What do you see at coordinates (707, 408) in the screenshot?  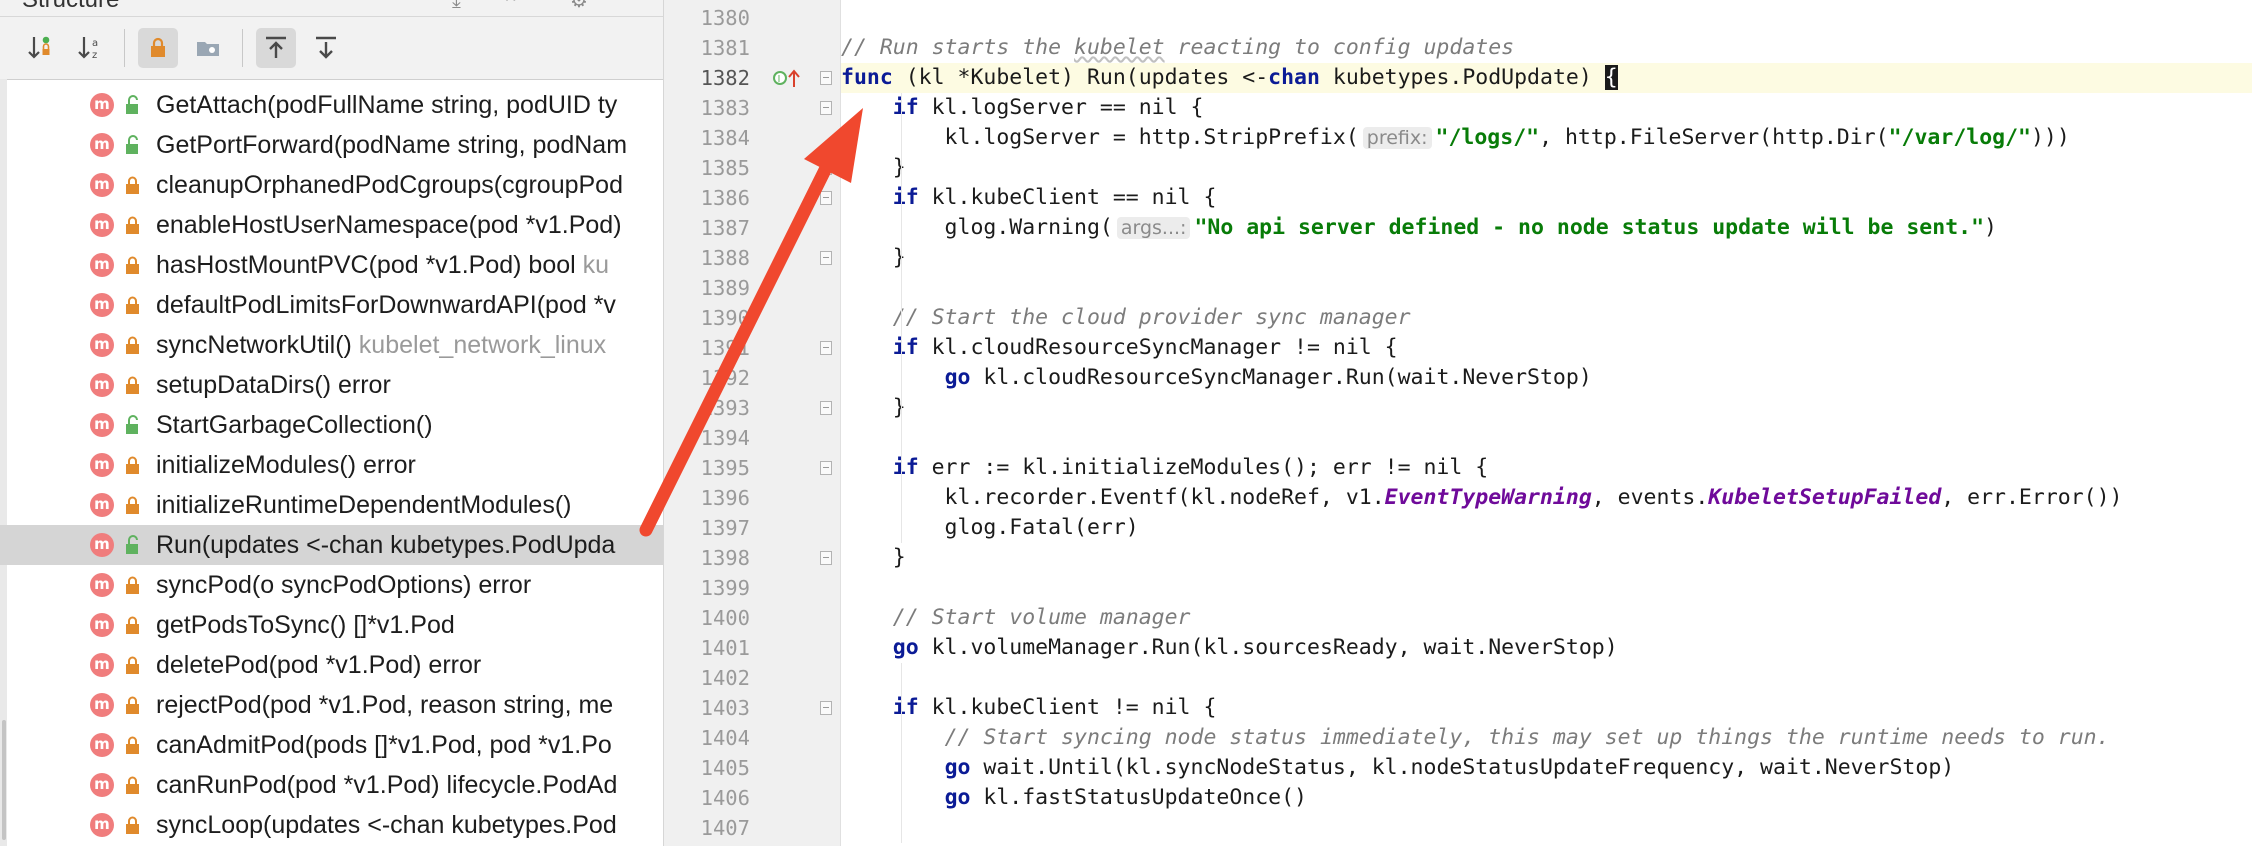 I see `line-number: 1393` at bounding box center [707, 408].